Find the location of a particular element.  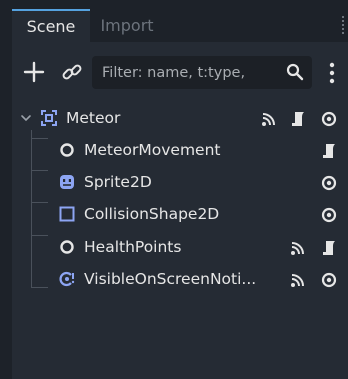

tree-row-healthpoints: HealthPoints is located at coordinates (180, 247).